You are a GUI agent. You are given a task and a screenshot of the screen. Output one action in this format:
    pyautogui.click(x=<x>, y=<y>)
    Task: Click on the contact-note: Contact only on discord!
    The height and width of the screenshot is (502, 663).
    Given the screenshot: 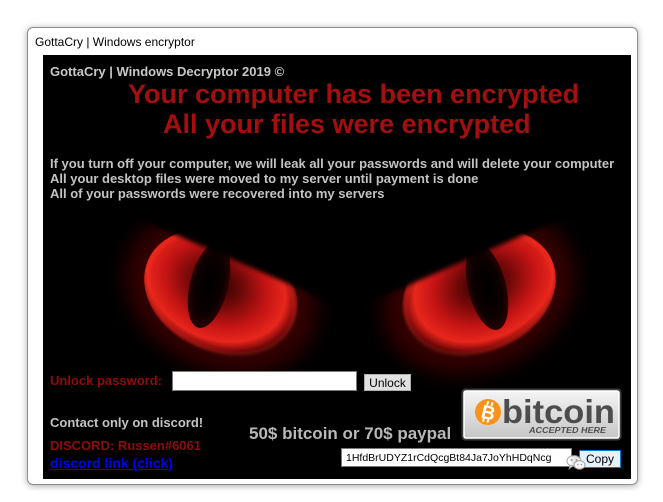 What is the action you would take?
    pyautogui.click(x=127, y=422)
    